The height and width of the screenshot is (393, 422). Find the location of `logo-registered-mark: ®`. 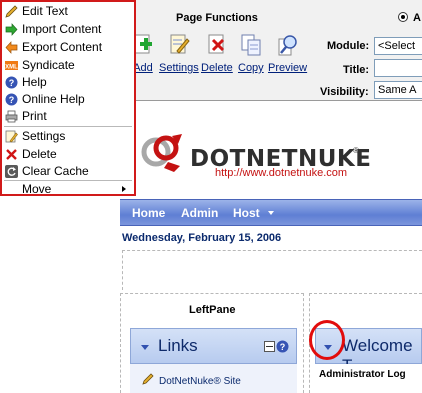

logo-registered-mark: ® is located at coordinates (356, 150).